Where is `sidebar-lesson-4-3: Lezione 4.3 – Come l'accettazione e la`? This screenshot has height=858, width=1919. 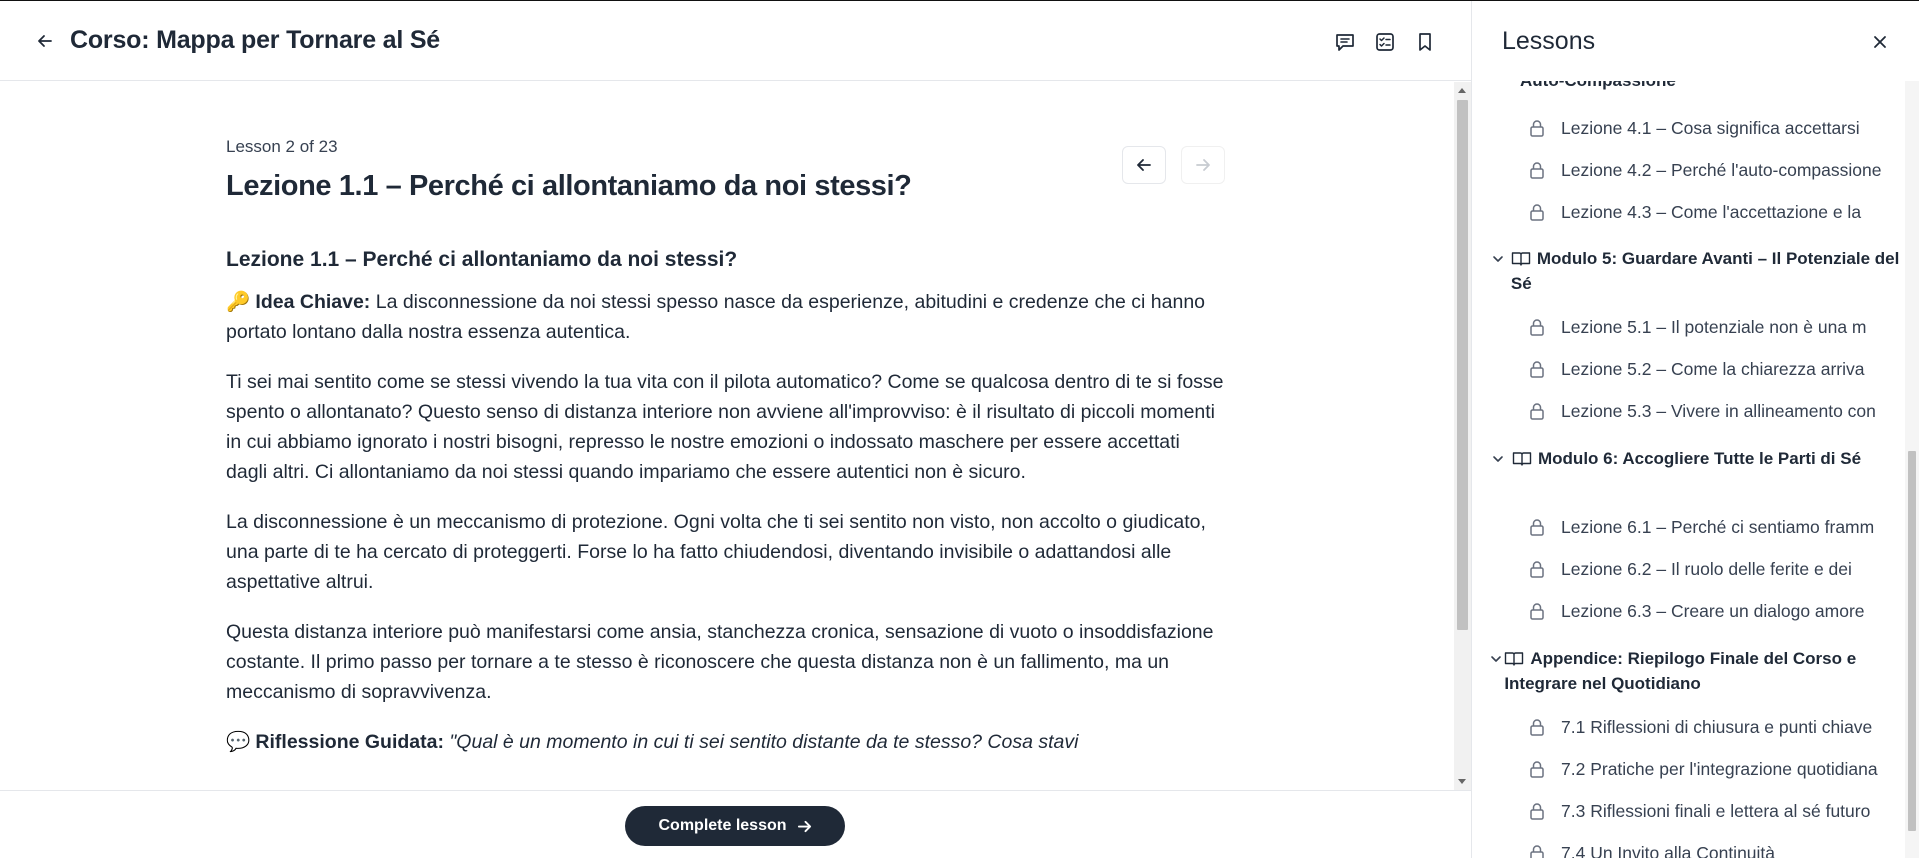
sidebar-lesson-4-3: Lezione 4.3 – Come l'accettazione e la is located at coordinates (1694, 212).